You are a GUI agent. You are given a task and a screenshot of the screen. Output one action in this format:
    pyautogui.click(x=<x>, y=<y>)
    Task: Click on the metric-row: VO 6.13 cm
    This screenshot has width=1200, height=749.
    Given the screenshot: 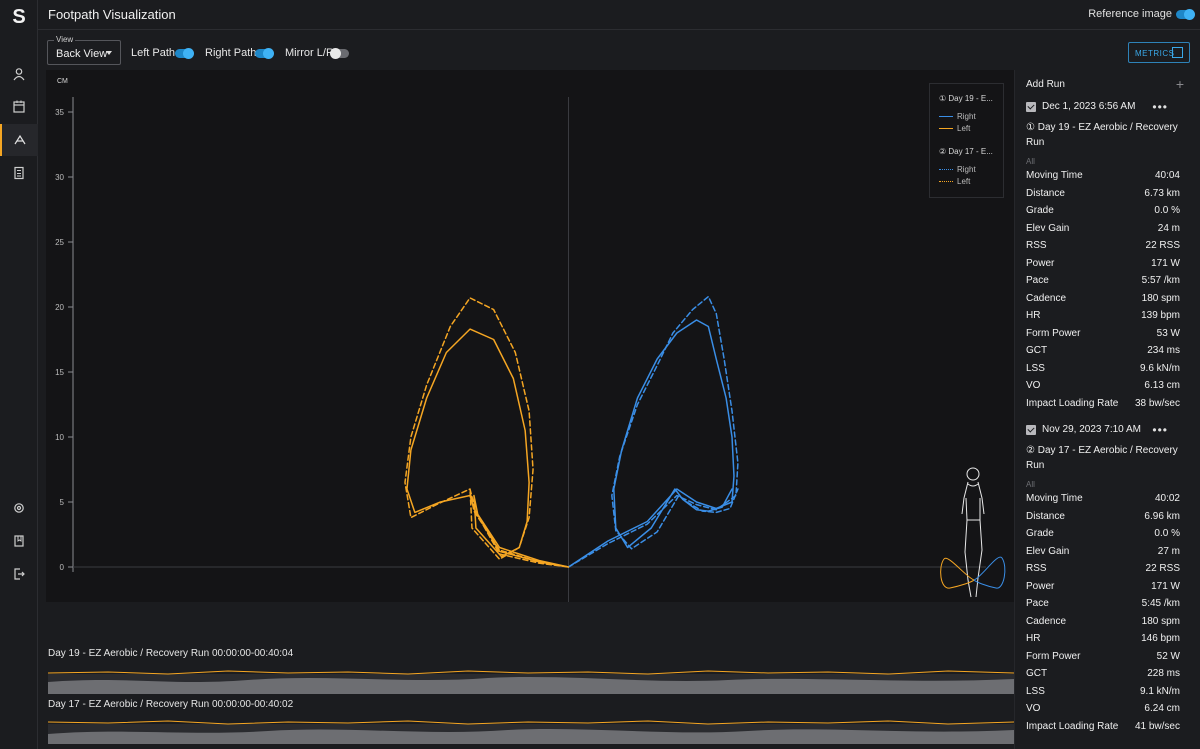 What is the action you would take?
    pyautogui.click(x=1103, y=388)
    